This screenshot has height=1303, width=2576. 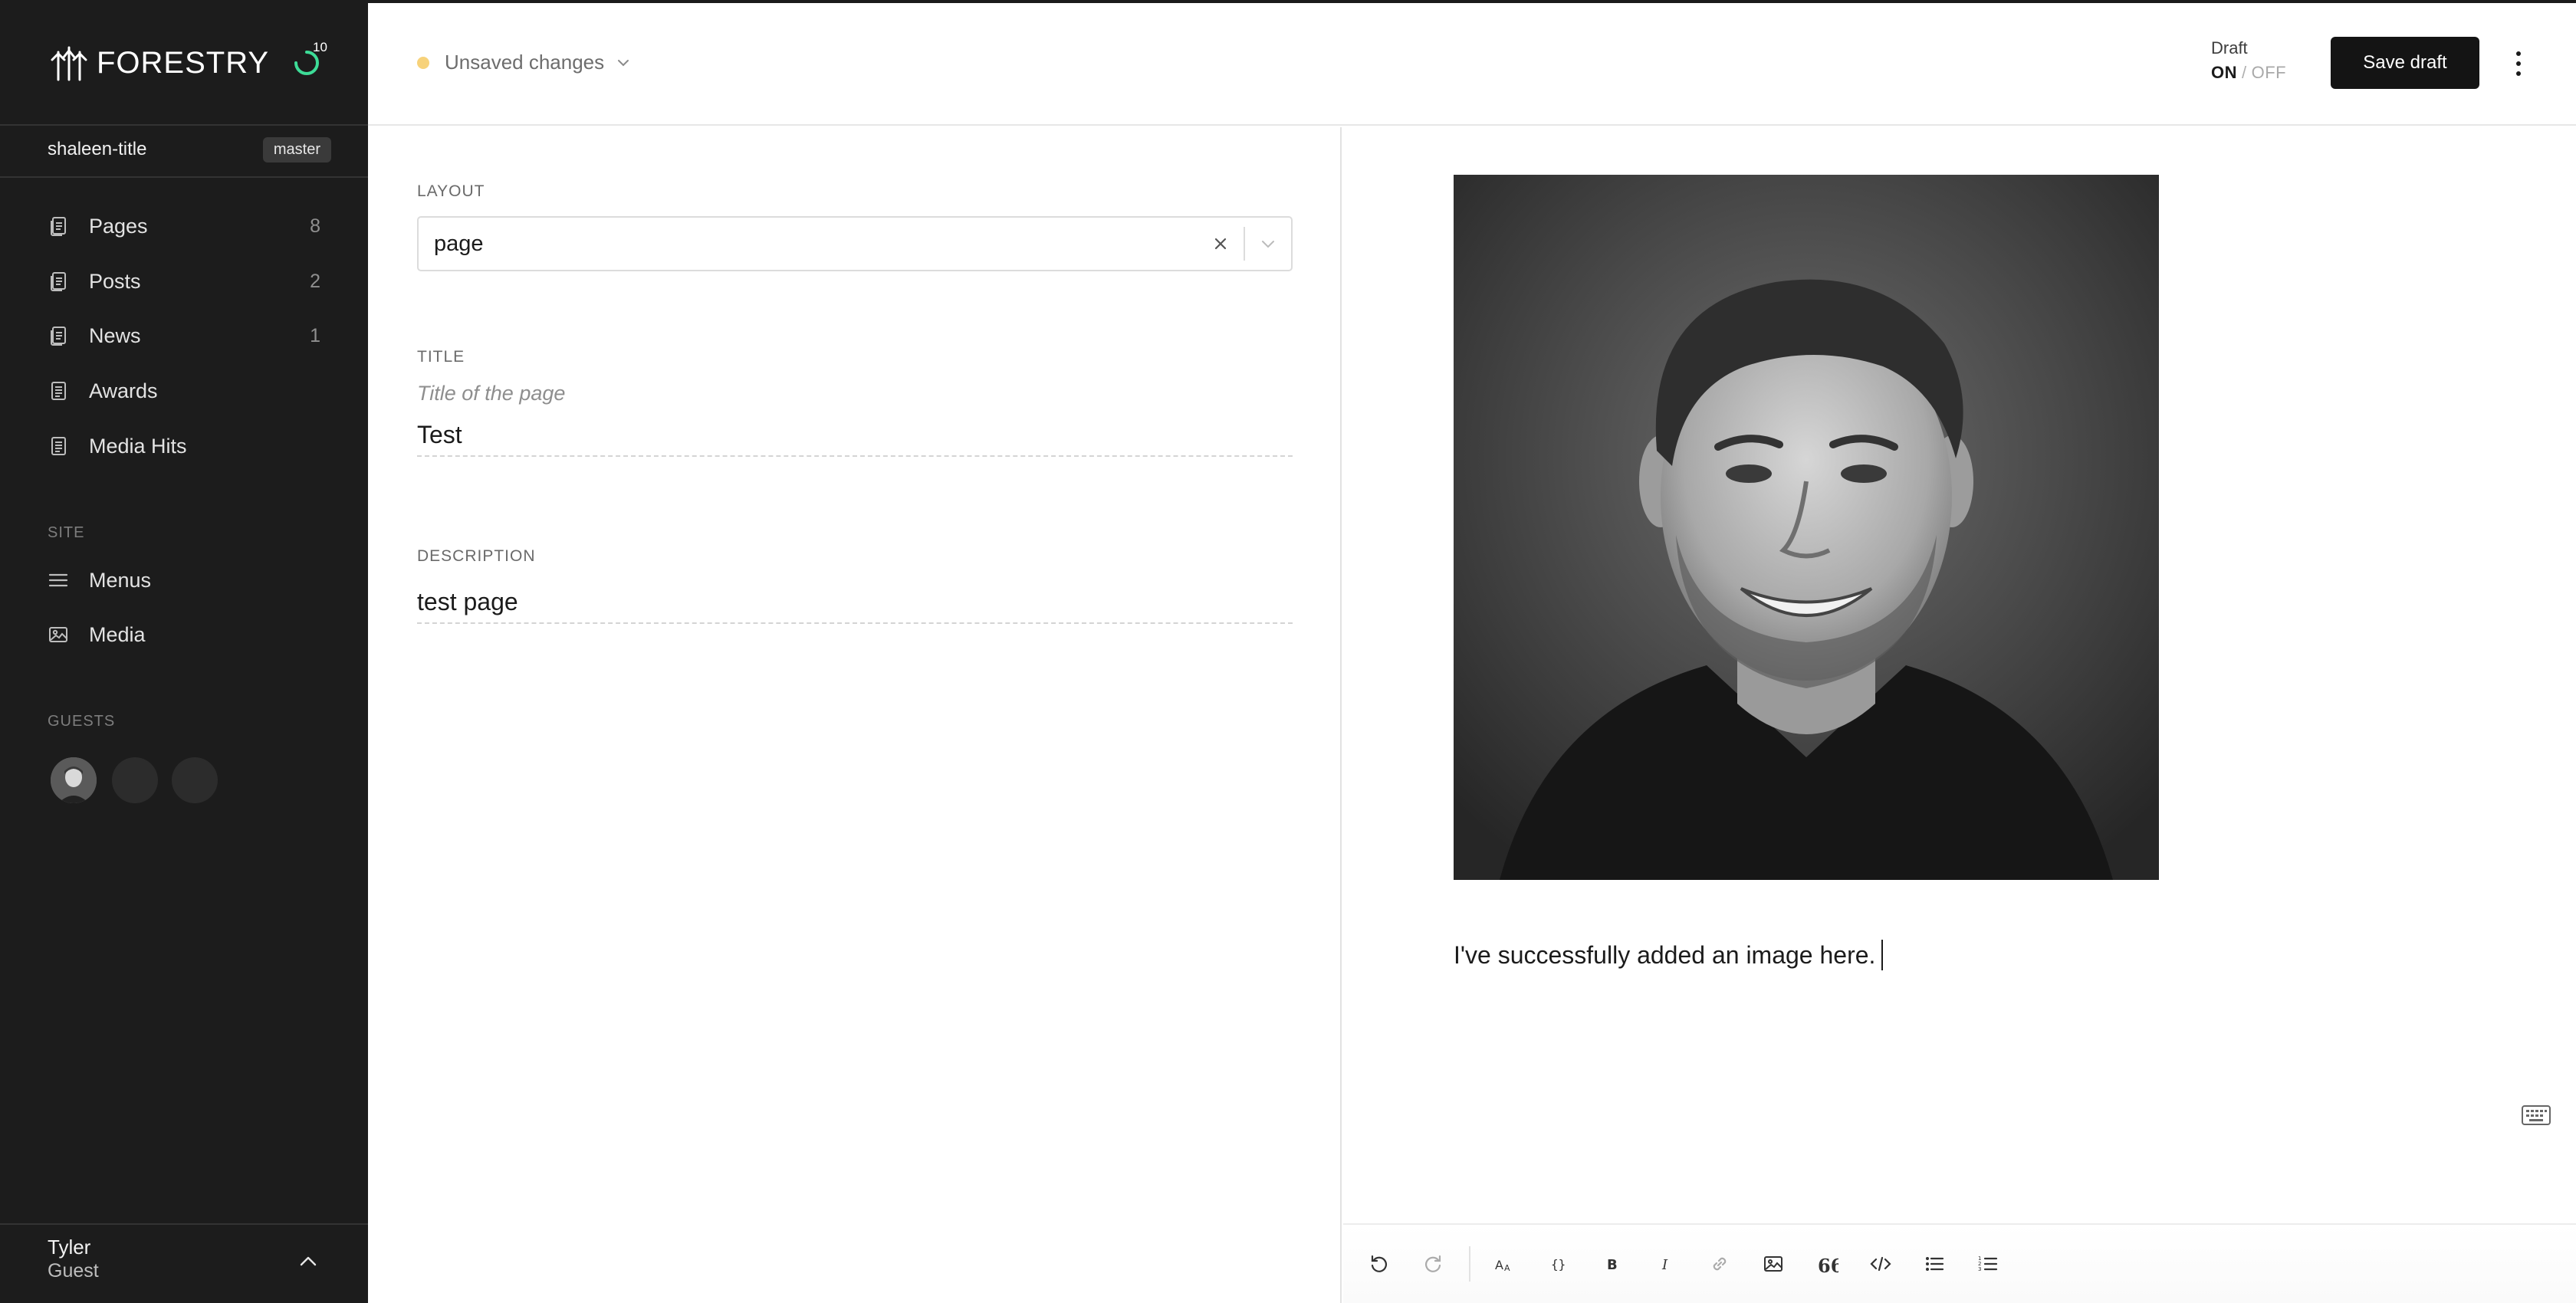 I want to click on title-label: TITLE, so click(x=441, y=357).